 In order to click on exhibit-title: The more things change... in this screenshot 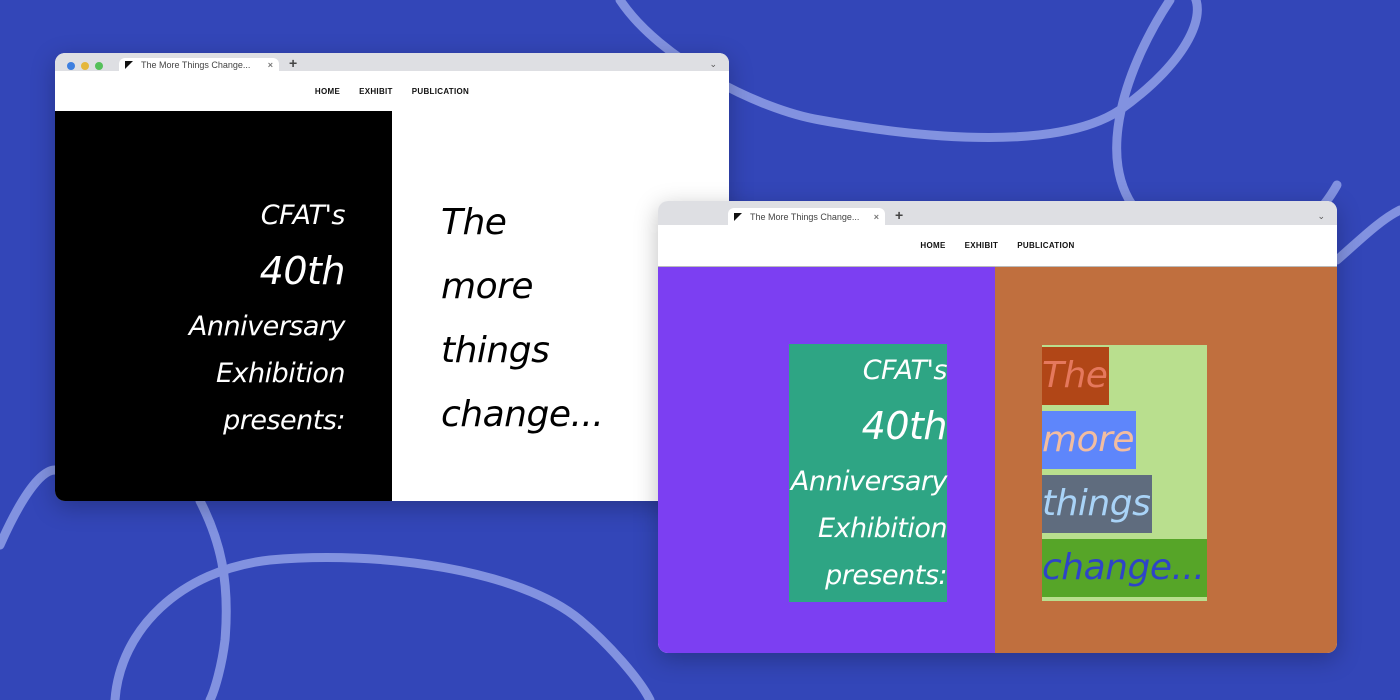, I will do `click(522, 319)`.